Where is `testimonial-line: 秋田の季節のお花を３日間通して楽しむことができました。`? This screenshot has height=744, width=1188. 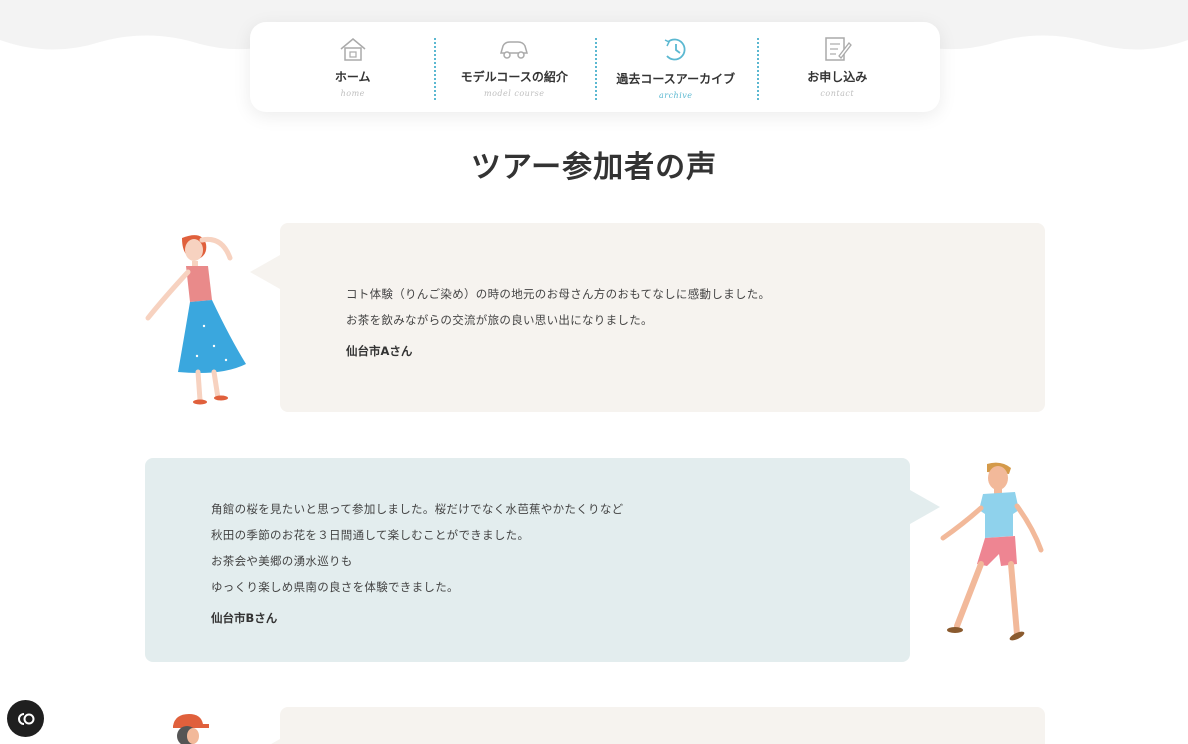
testimonial-line: 秋田の季節のお花を３日間通して楽しむことができました。 is located at coordinates (370, 535).